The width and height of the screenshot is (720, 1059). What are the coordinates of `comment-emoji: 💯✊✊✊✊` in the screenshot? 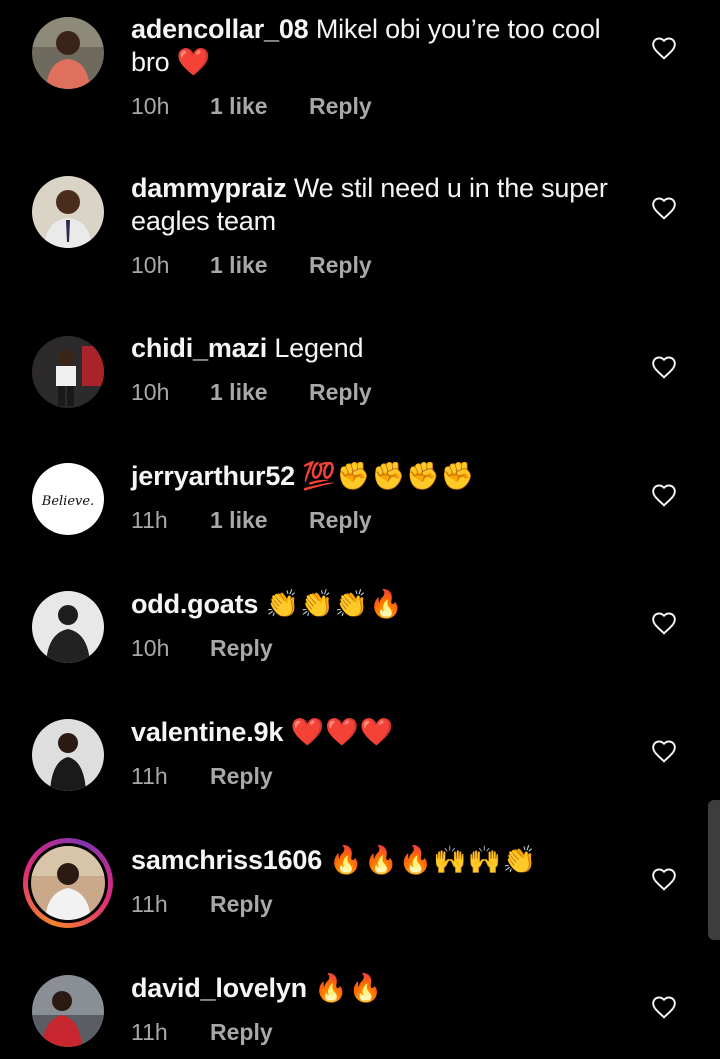 It's located at (389, 476).